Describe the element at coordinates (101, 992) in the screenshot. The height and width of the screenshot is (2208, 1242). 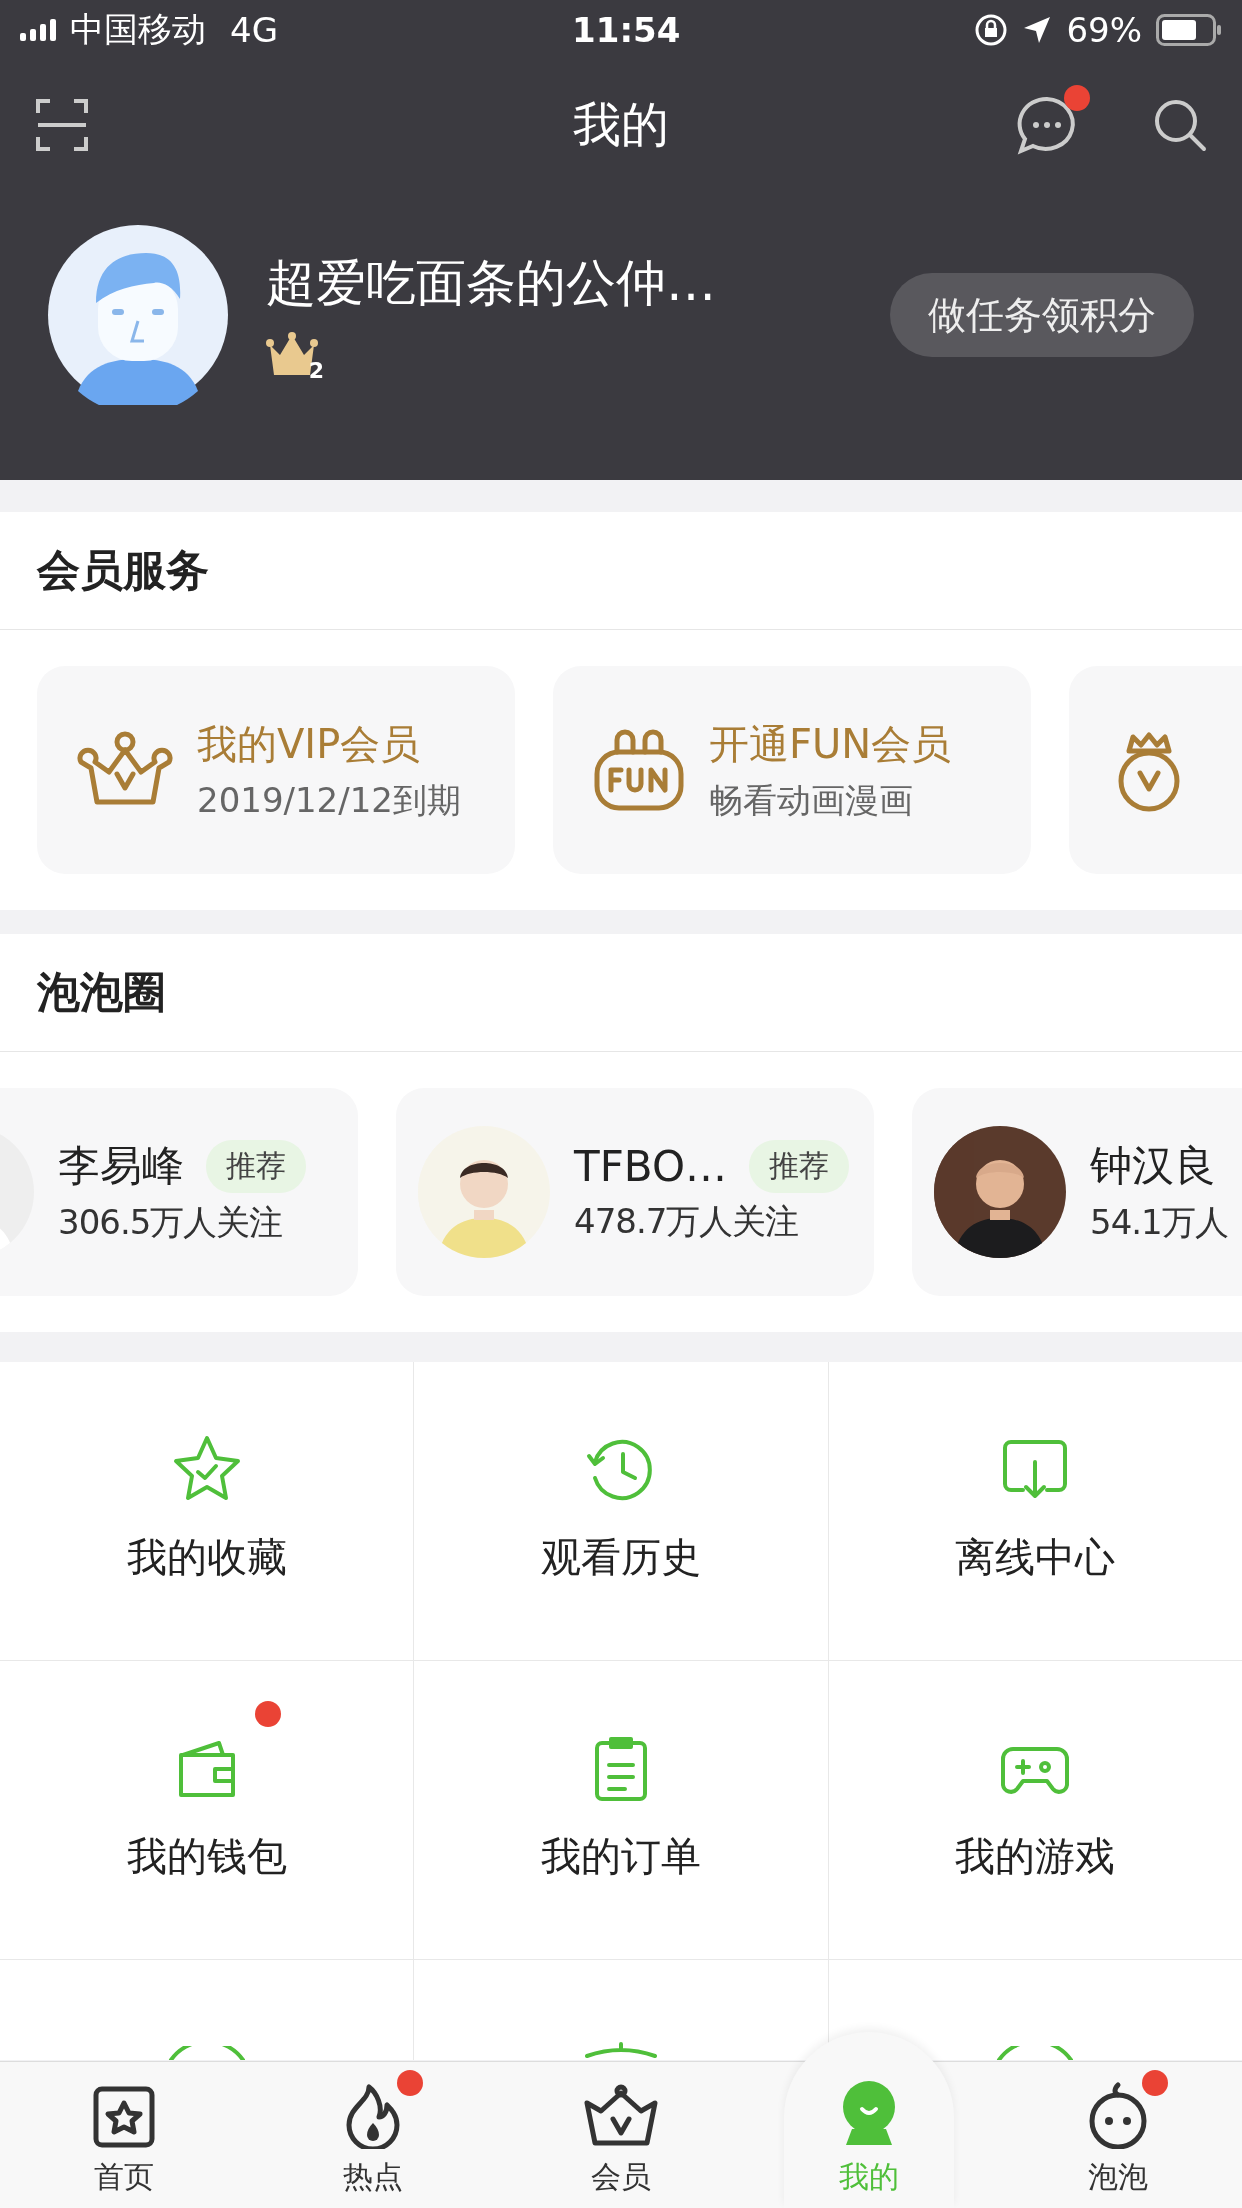
I see `section-title: 泡泡圈` at that location.